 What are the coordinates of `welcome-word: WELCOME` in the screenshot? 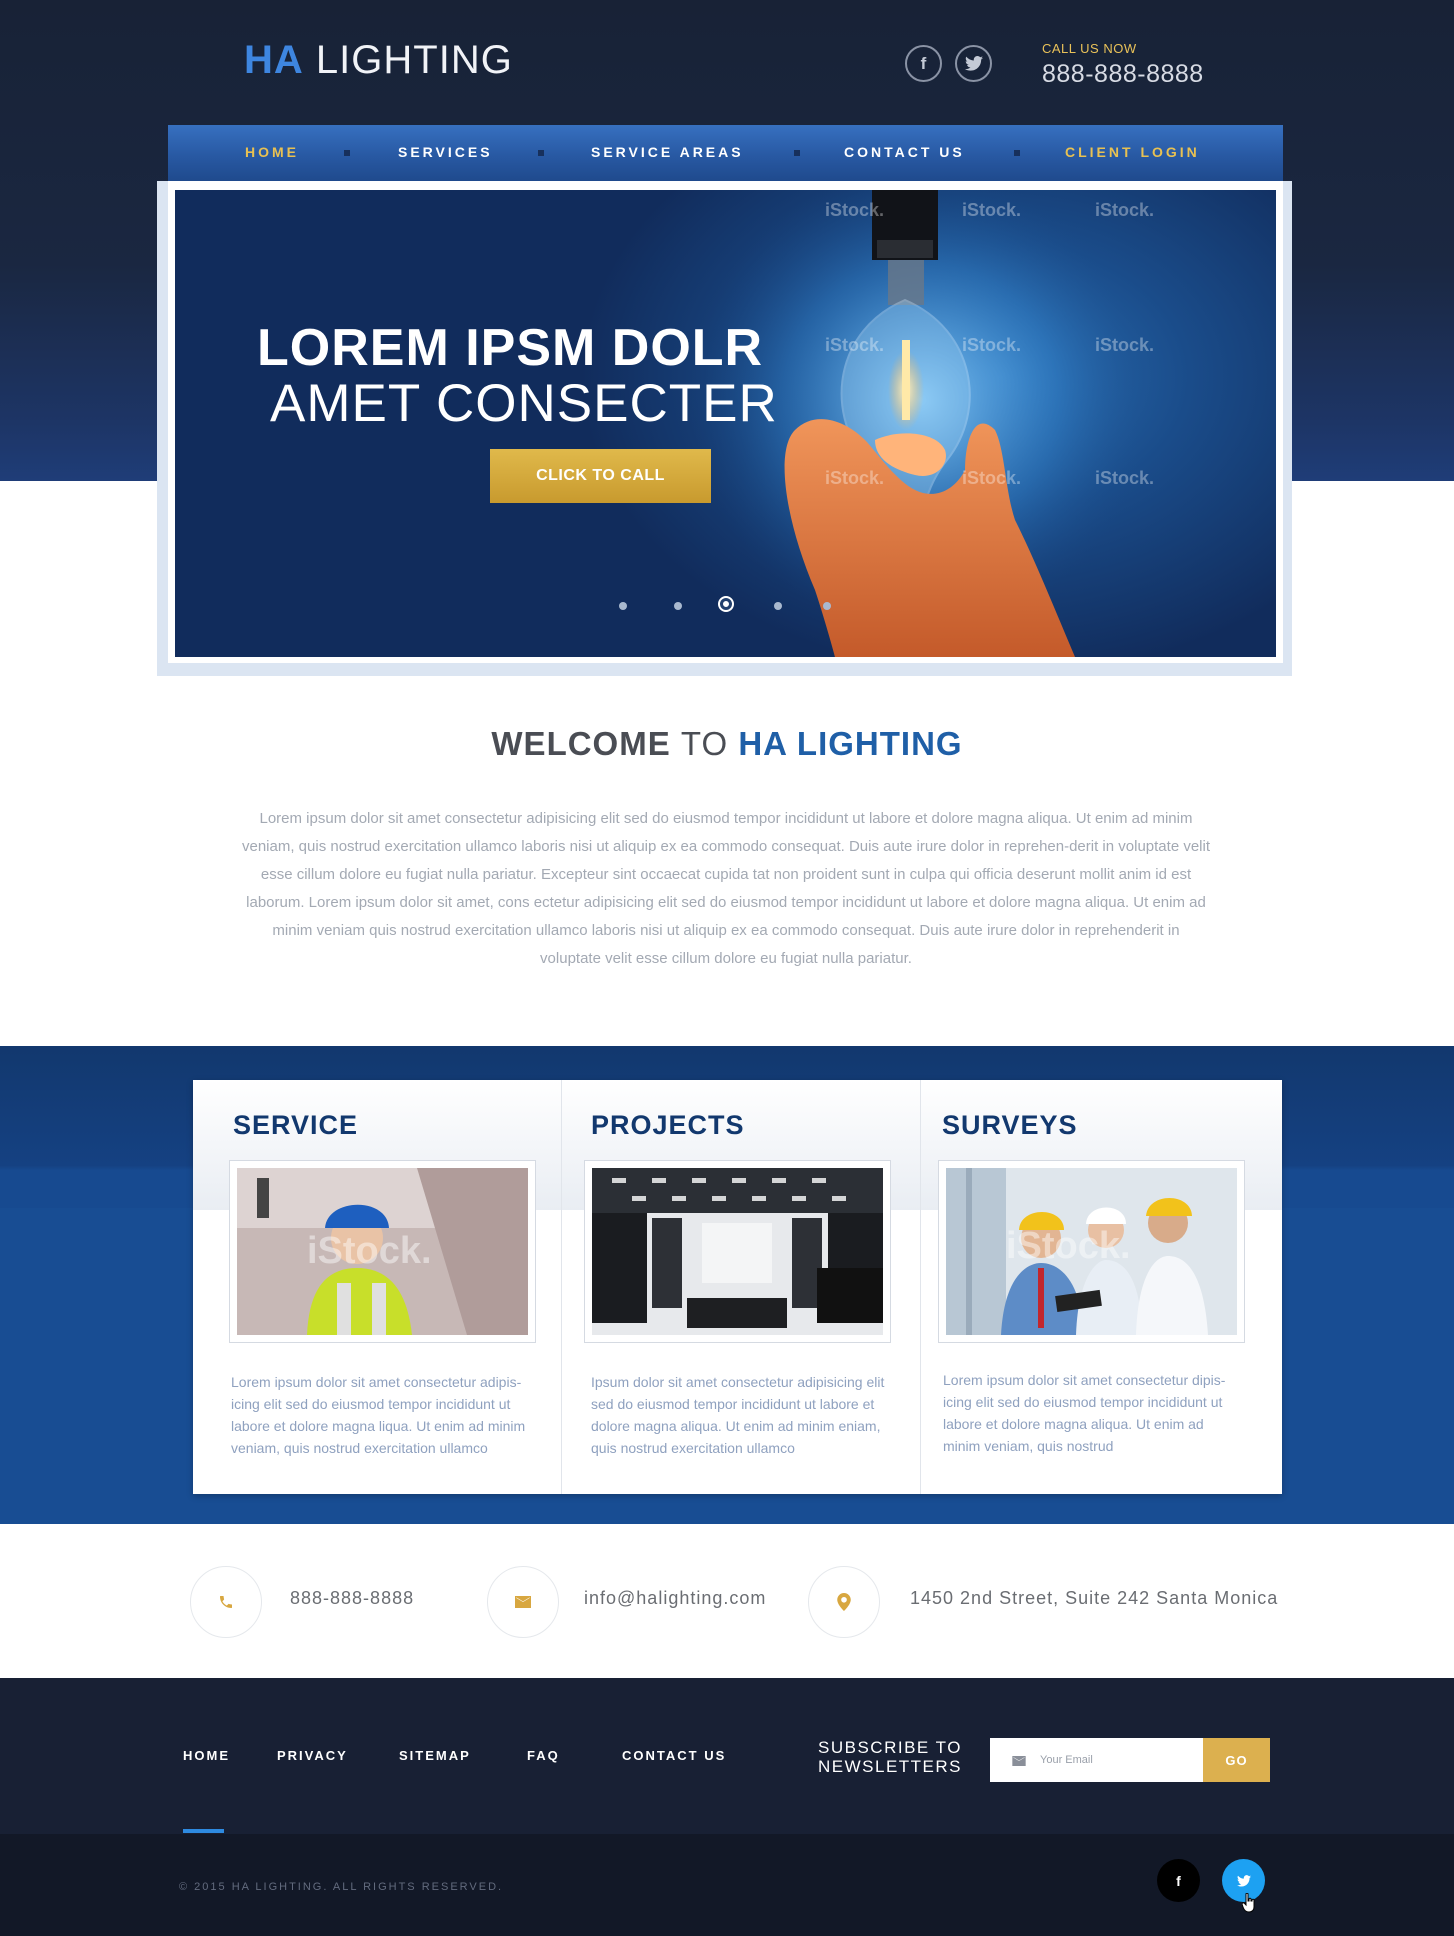 It's located at (581, 743).